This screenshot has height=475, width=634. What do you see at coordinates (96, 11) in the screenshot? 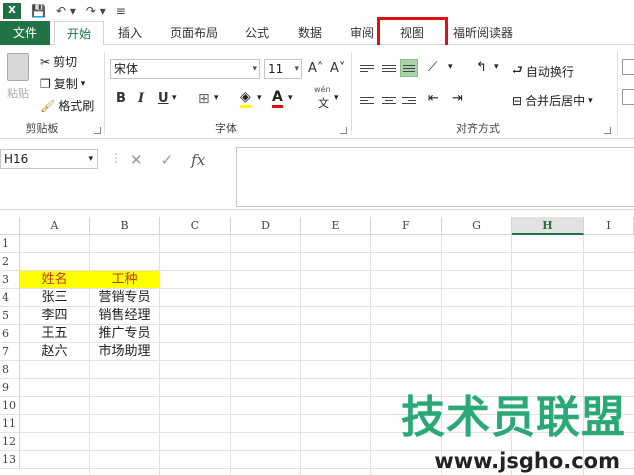
I see `redo-button: ↷ ▾` at bounding box center [96, 11].